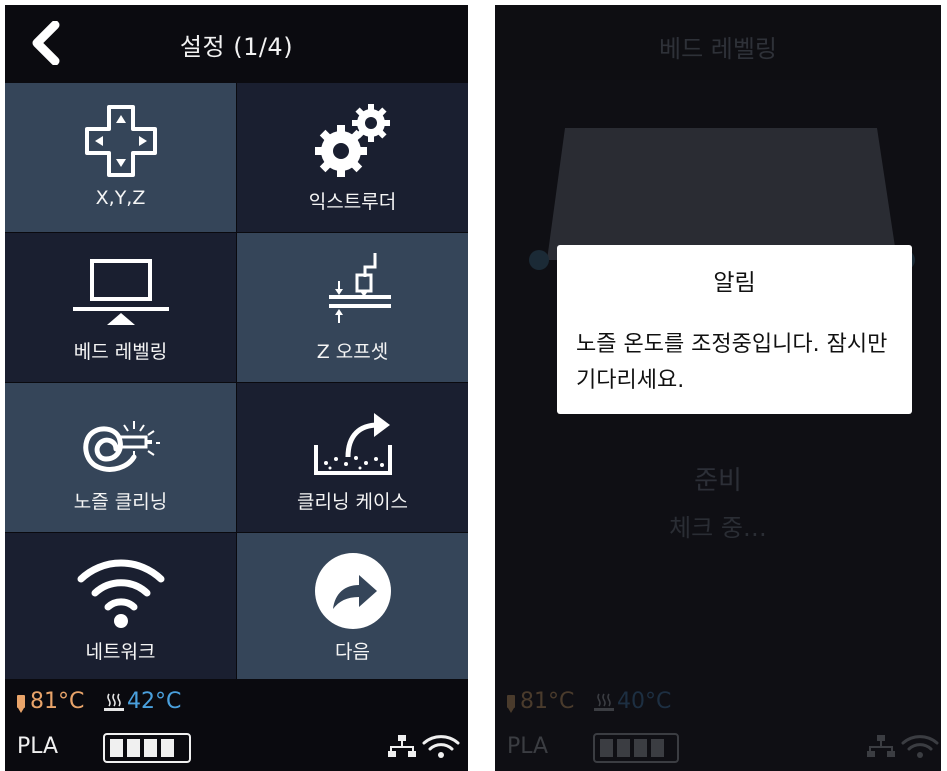 The image size is (947, 771). Describe the element at coordinates (120, 593) in the screenshot. I see `wifi-icon` at that location.